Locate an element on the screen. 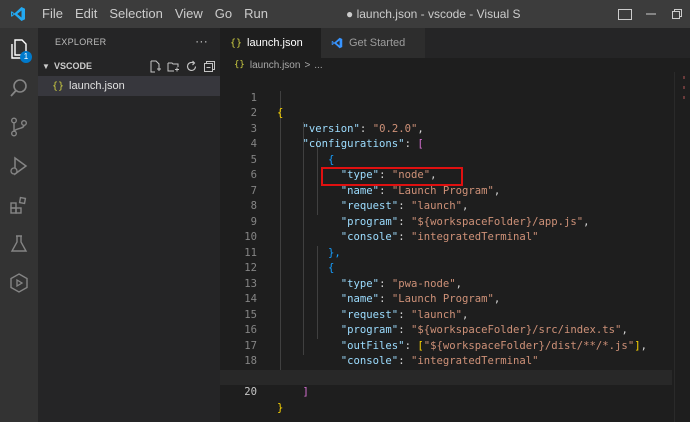  code-line: 6 "name": "Launch Program", is located at coordinates (446, 175).